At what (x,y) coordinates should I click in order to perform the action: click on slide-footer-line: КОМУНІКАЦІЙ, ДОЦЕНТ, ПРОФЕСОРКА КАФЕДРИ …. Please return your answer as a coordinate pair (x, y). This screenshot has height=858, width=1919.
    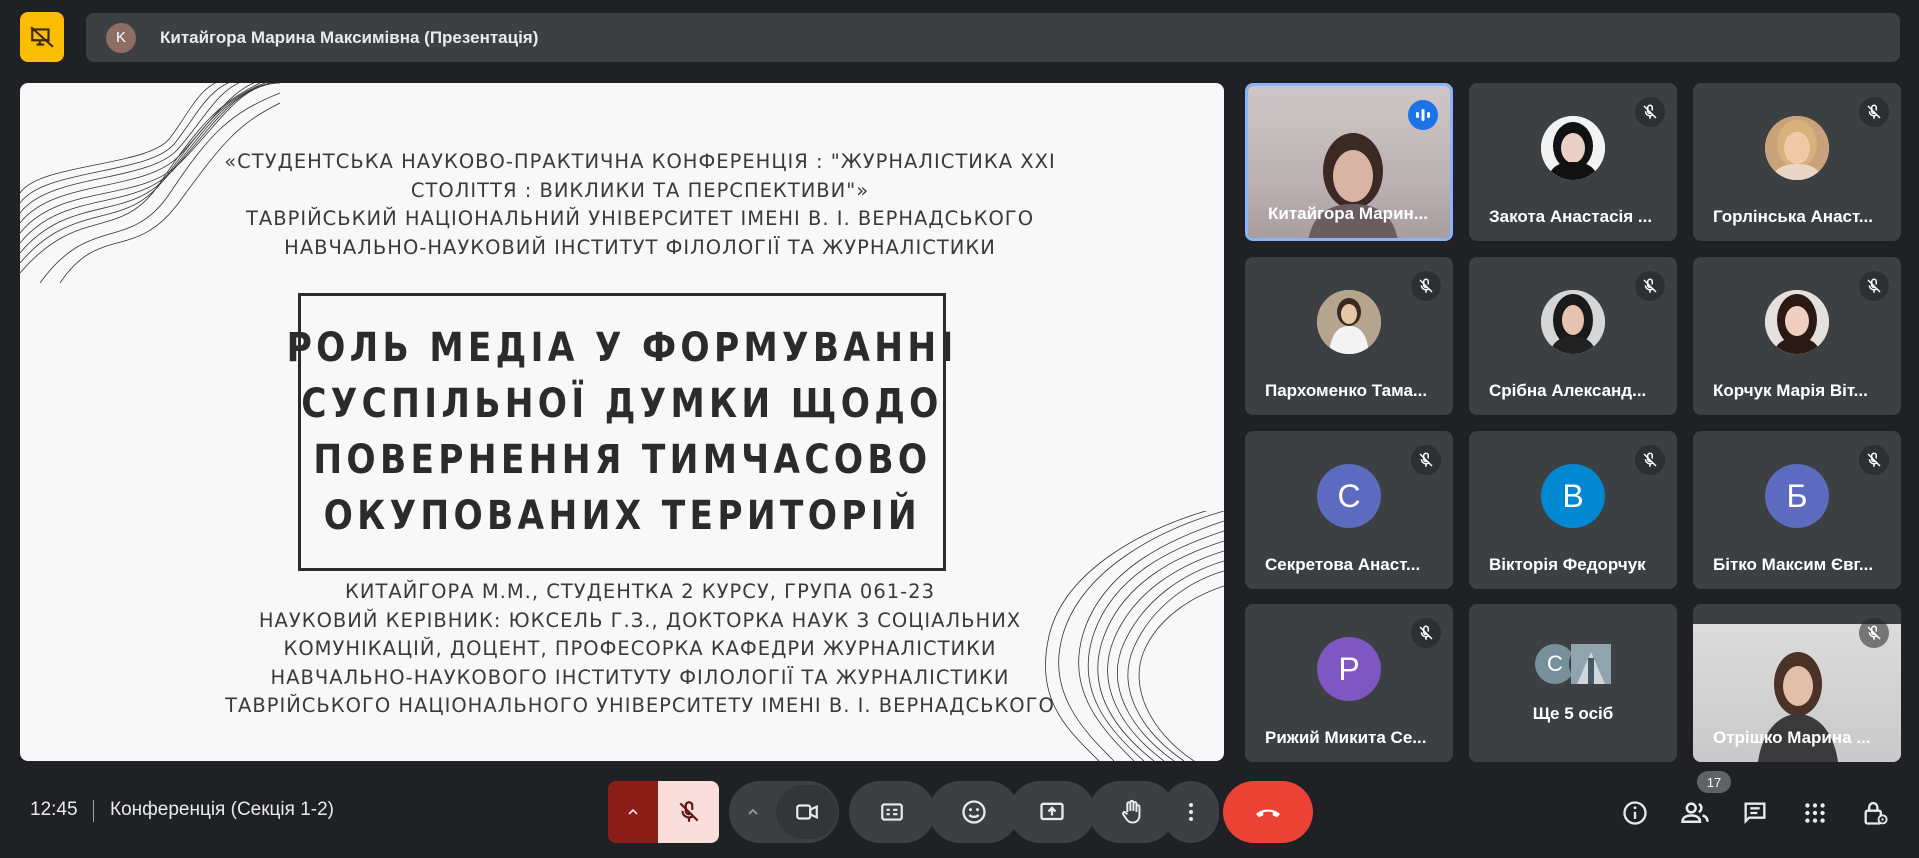
    Looking at the image, I should click on (640, 648).